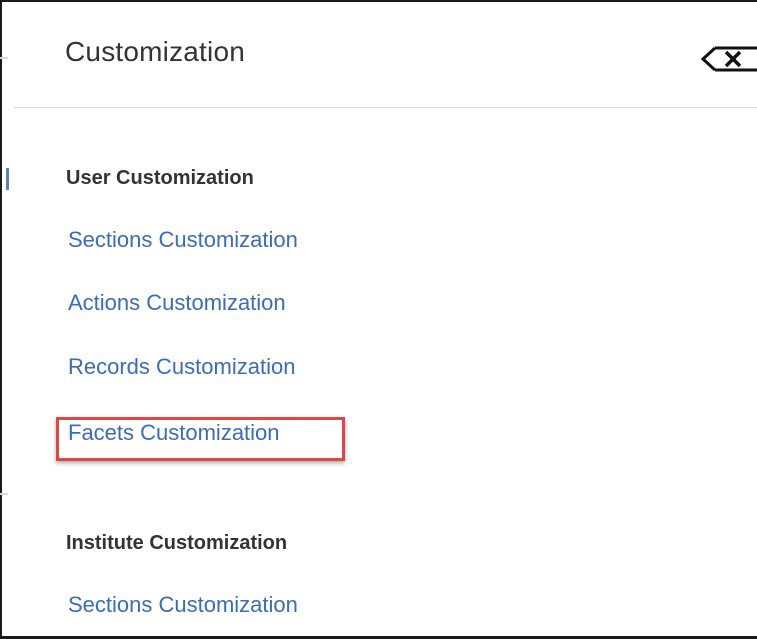  I want to click on close-icon, so click(729, 59).